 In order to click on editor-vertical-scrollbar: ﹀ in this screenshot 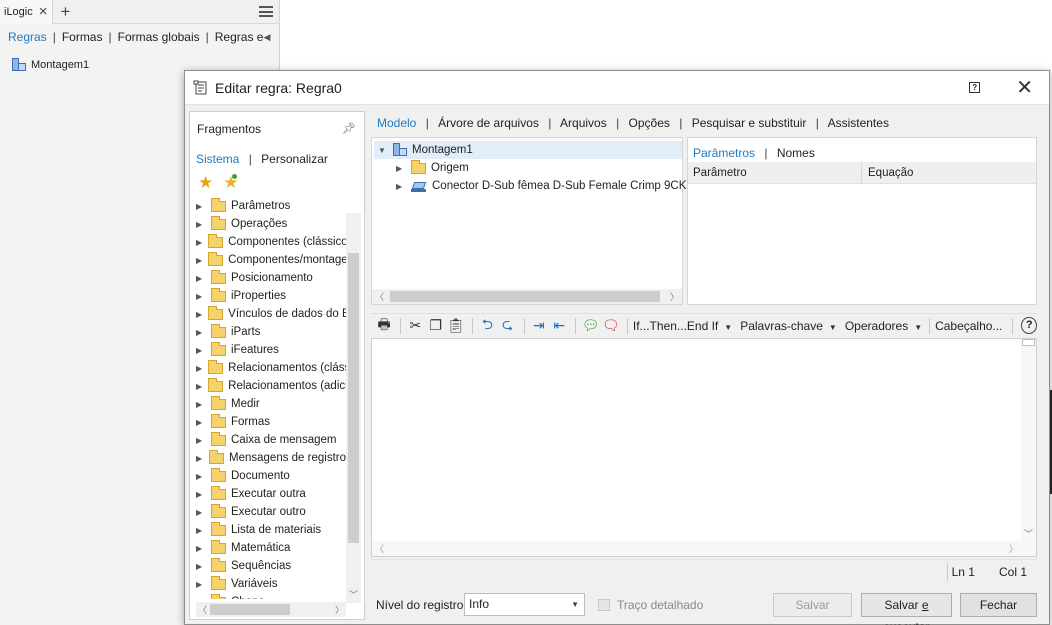, I will do `click(1028, 440)`.